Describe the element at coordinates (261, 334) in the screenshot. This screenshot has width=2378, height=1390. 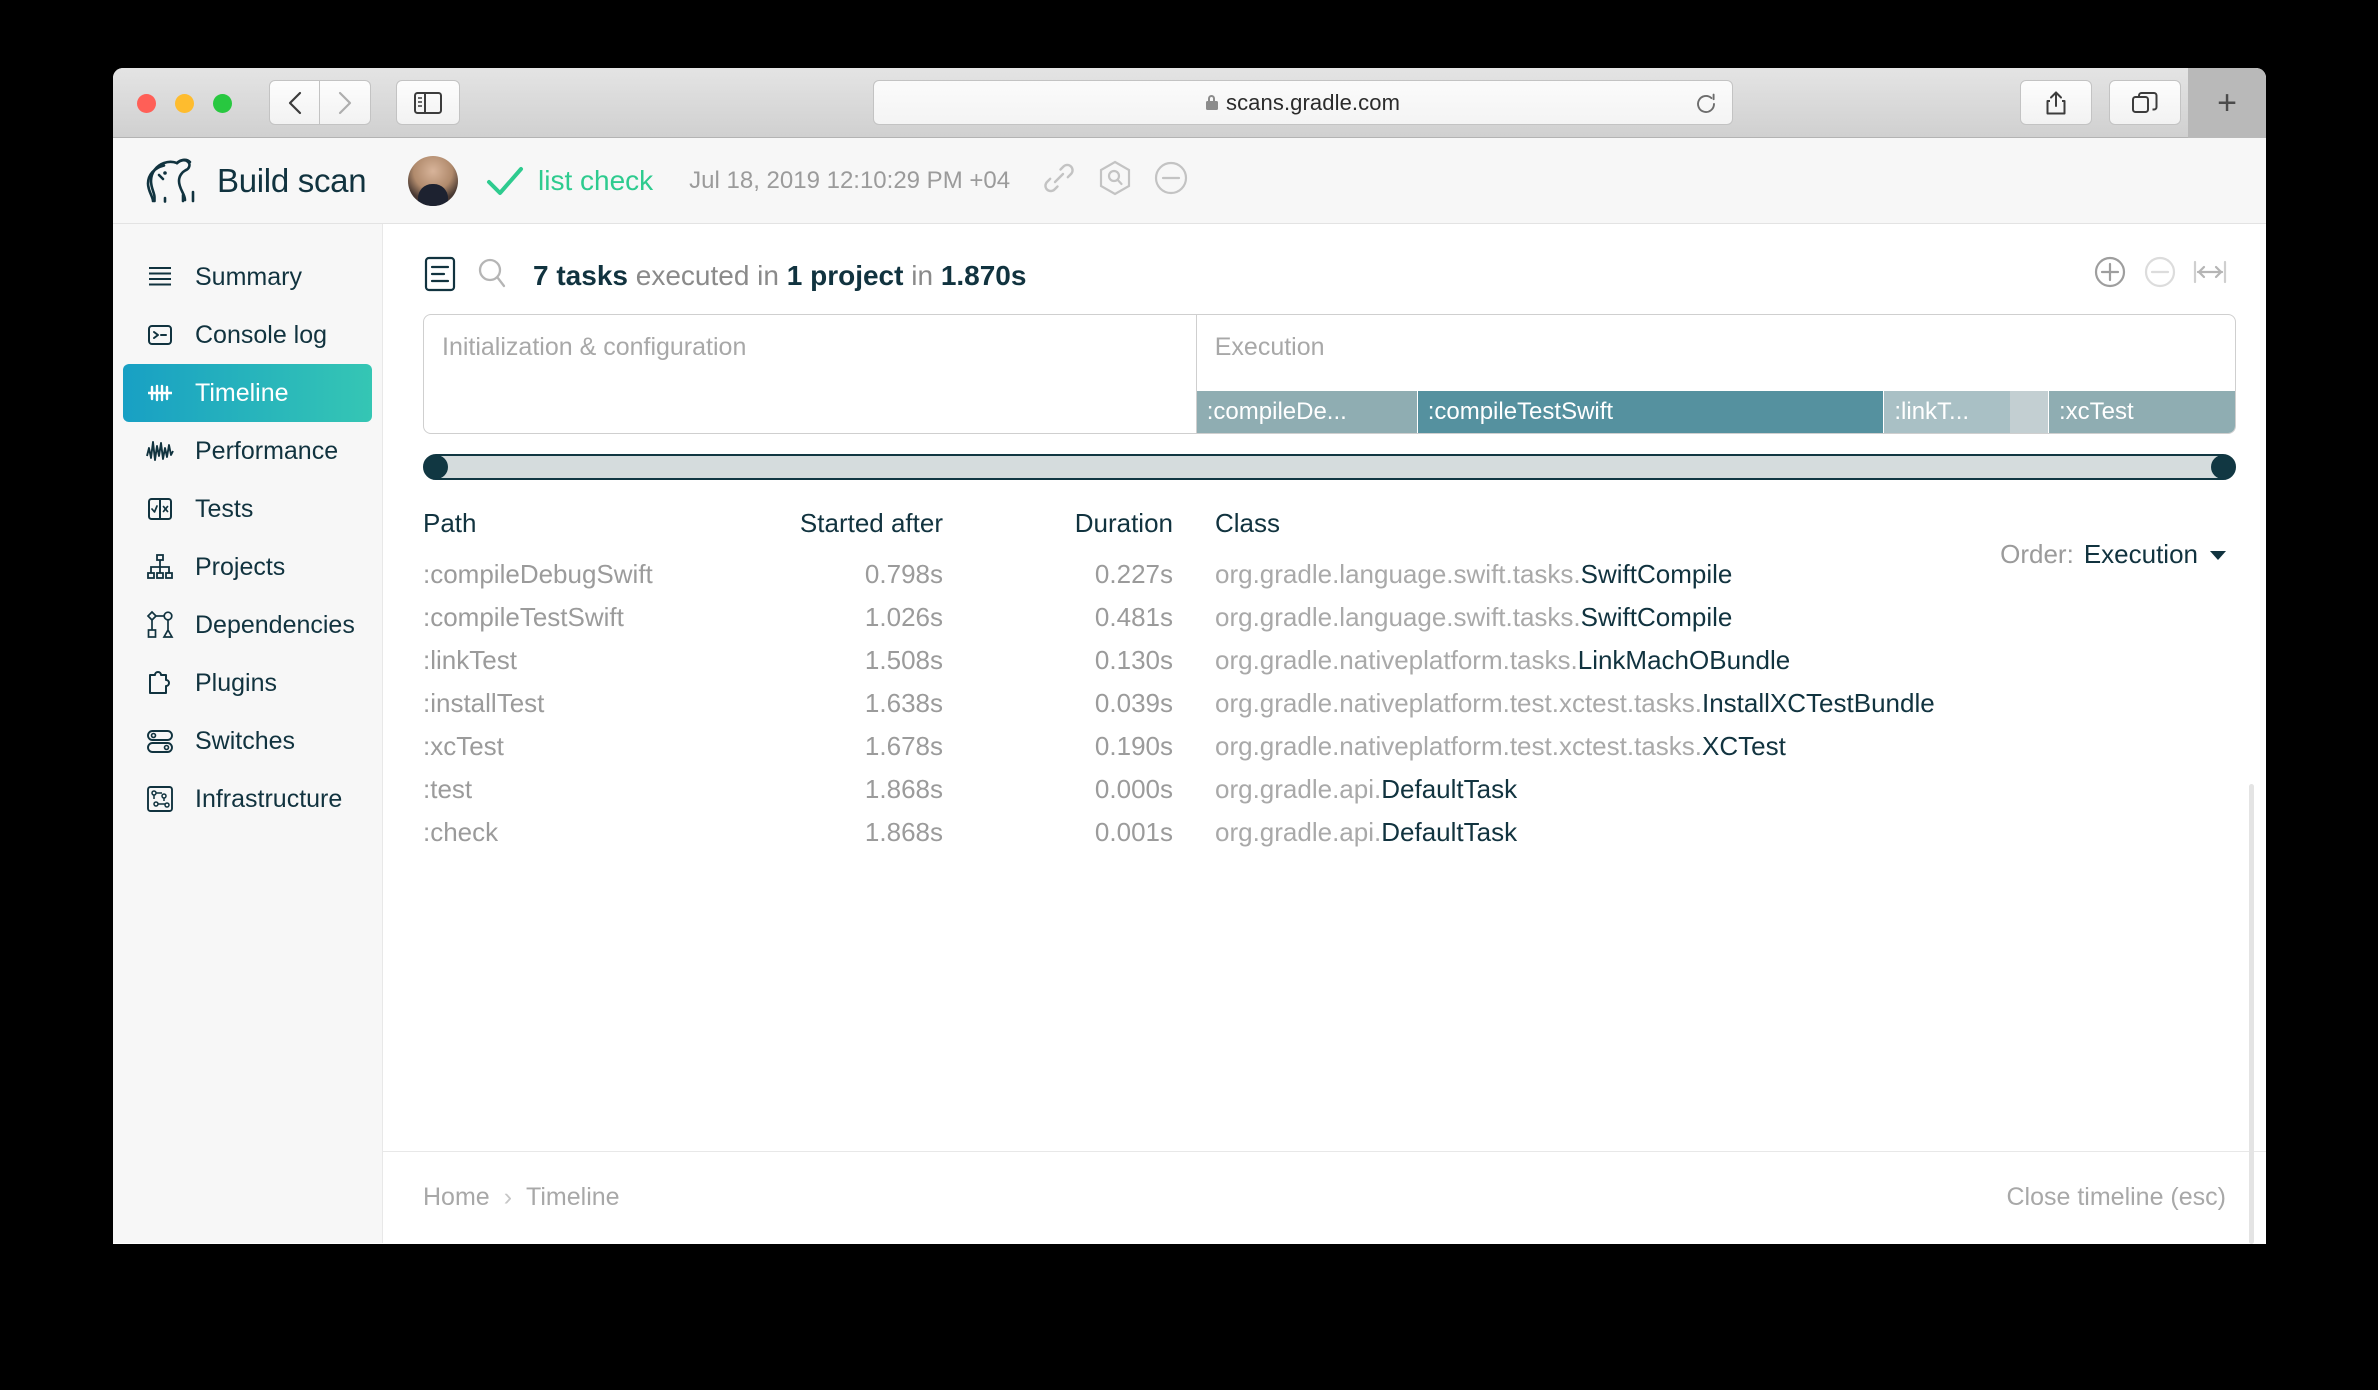
I see `sidebar-item-label: Console log` at that location.